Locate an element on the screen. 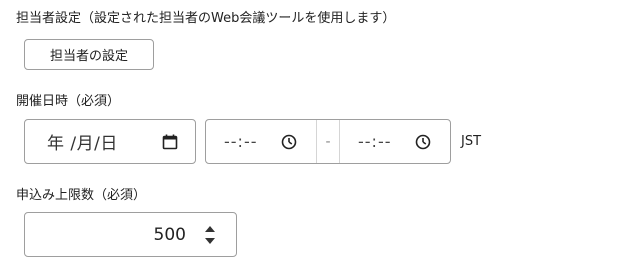 The image size is (628, 274). host-setting-label: 担当者設定（設定された担当者のWeb会議ツールを使用します） is located at coordinates (206, 18).